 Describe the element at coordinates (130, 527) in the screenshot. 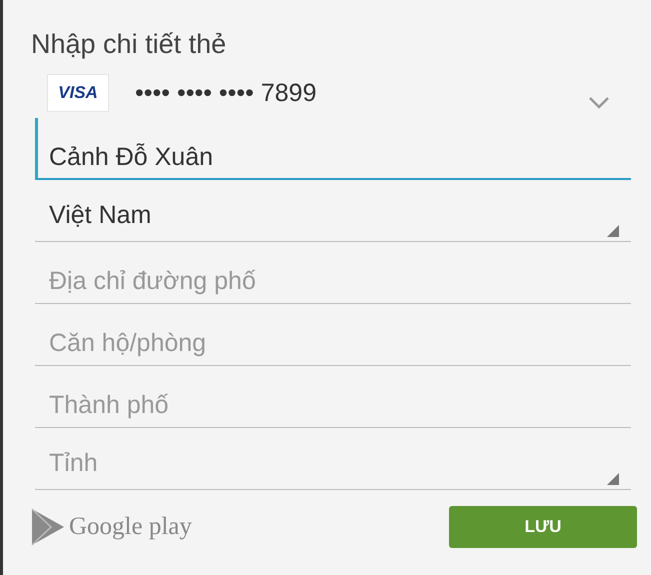

I see `brand-name: Google play` at that location.